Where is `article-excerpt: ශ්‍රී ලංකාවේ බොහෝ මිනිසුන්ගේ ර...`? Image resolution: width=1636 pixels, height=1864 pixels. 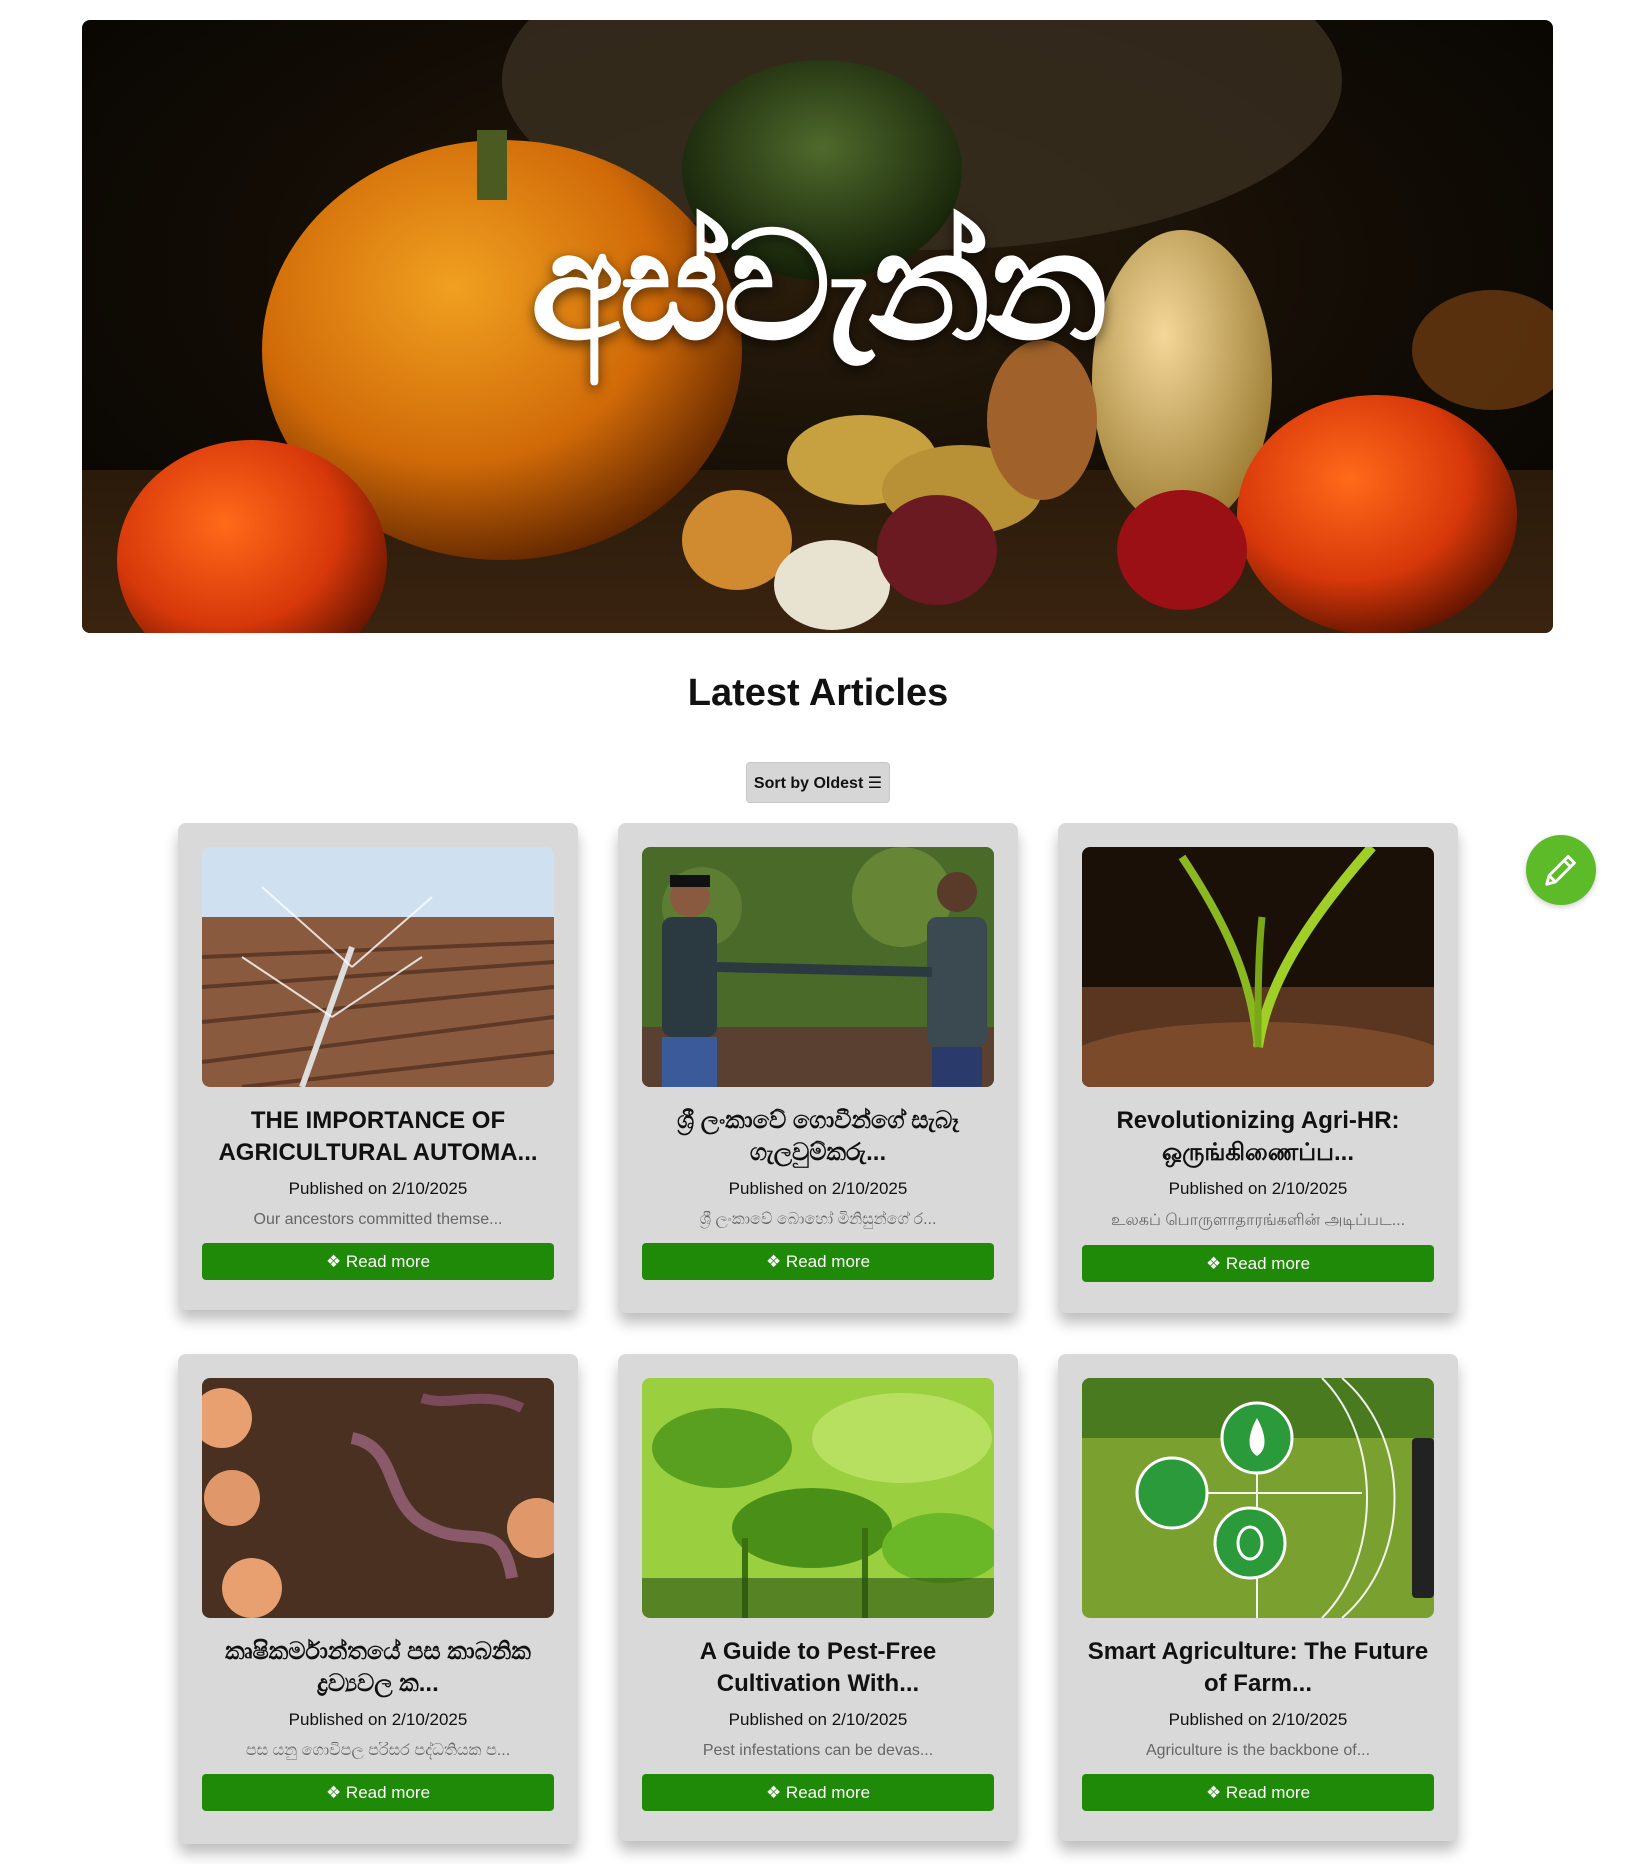 article-excerpt: ශ්‍රී ලංකාවේ බොහෝ මිනිසුන්ගේ ර... is located at coordinates (818, 1219).